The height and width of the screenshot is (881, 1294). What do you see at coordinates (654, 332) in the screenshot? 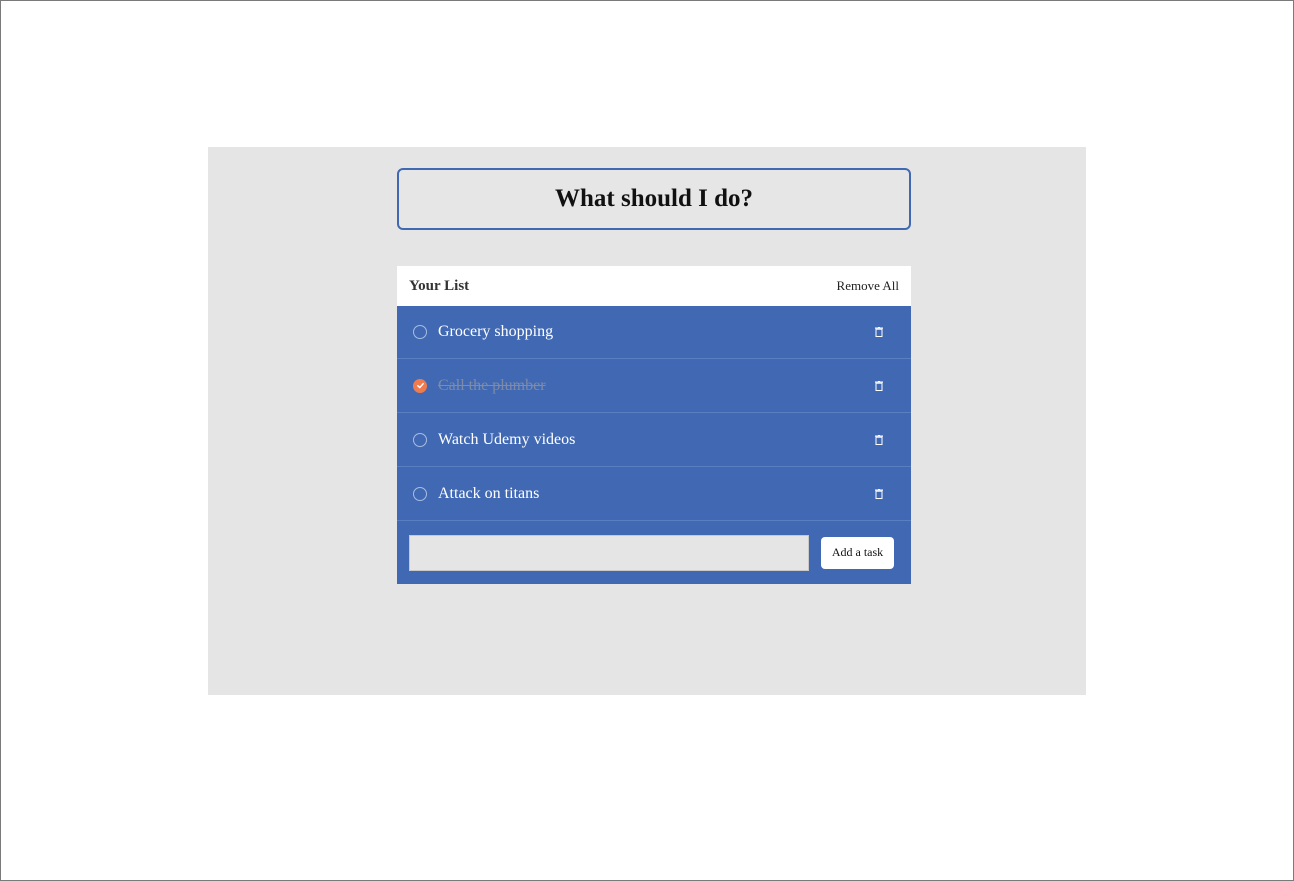
I see `task-row: Grocery shopping` at bounding box center [654, 332].